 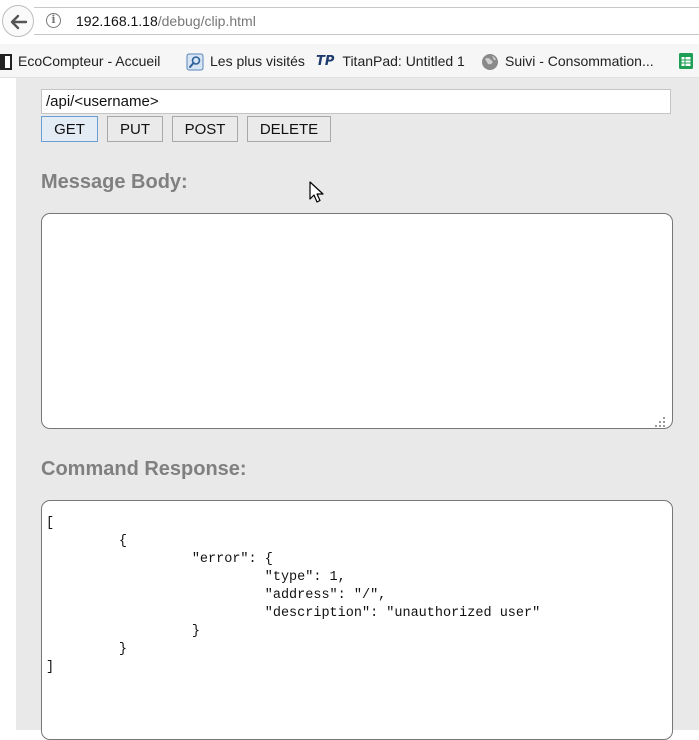 What do you see at coordinates (135, 129) in the screenshot?
I see `put-button: PUT` at bounding box center [135, 129].